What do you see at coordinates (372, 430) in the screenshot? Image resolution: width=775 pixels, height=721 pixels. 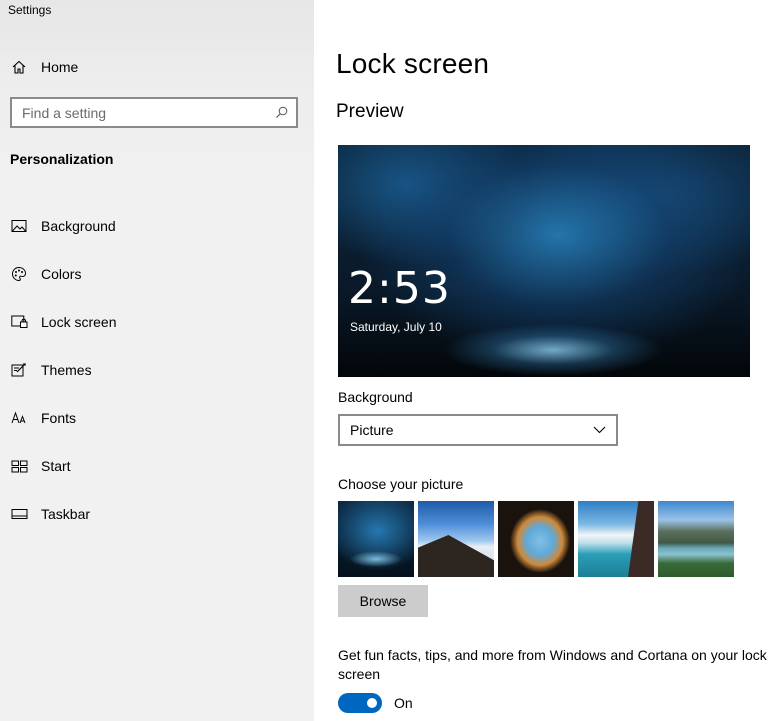 I see `background-dropdown-value: Picture` at bounding box center [372, 430].